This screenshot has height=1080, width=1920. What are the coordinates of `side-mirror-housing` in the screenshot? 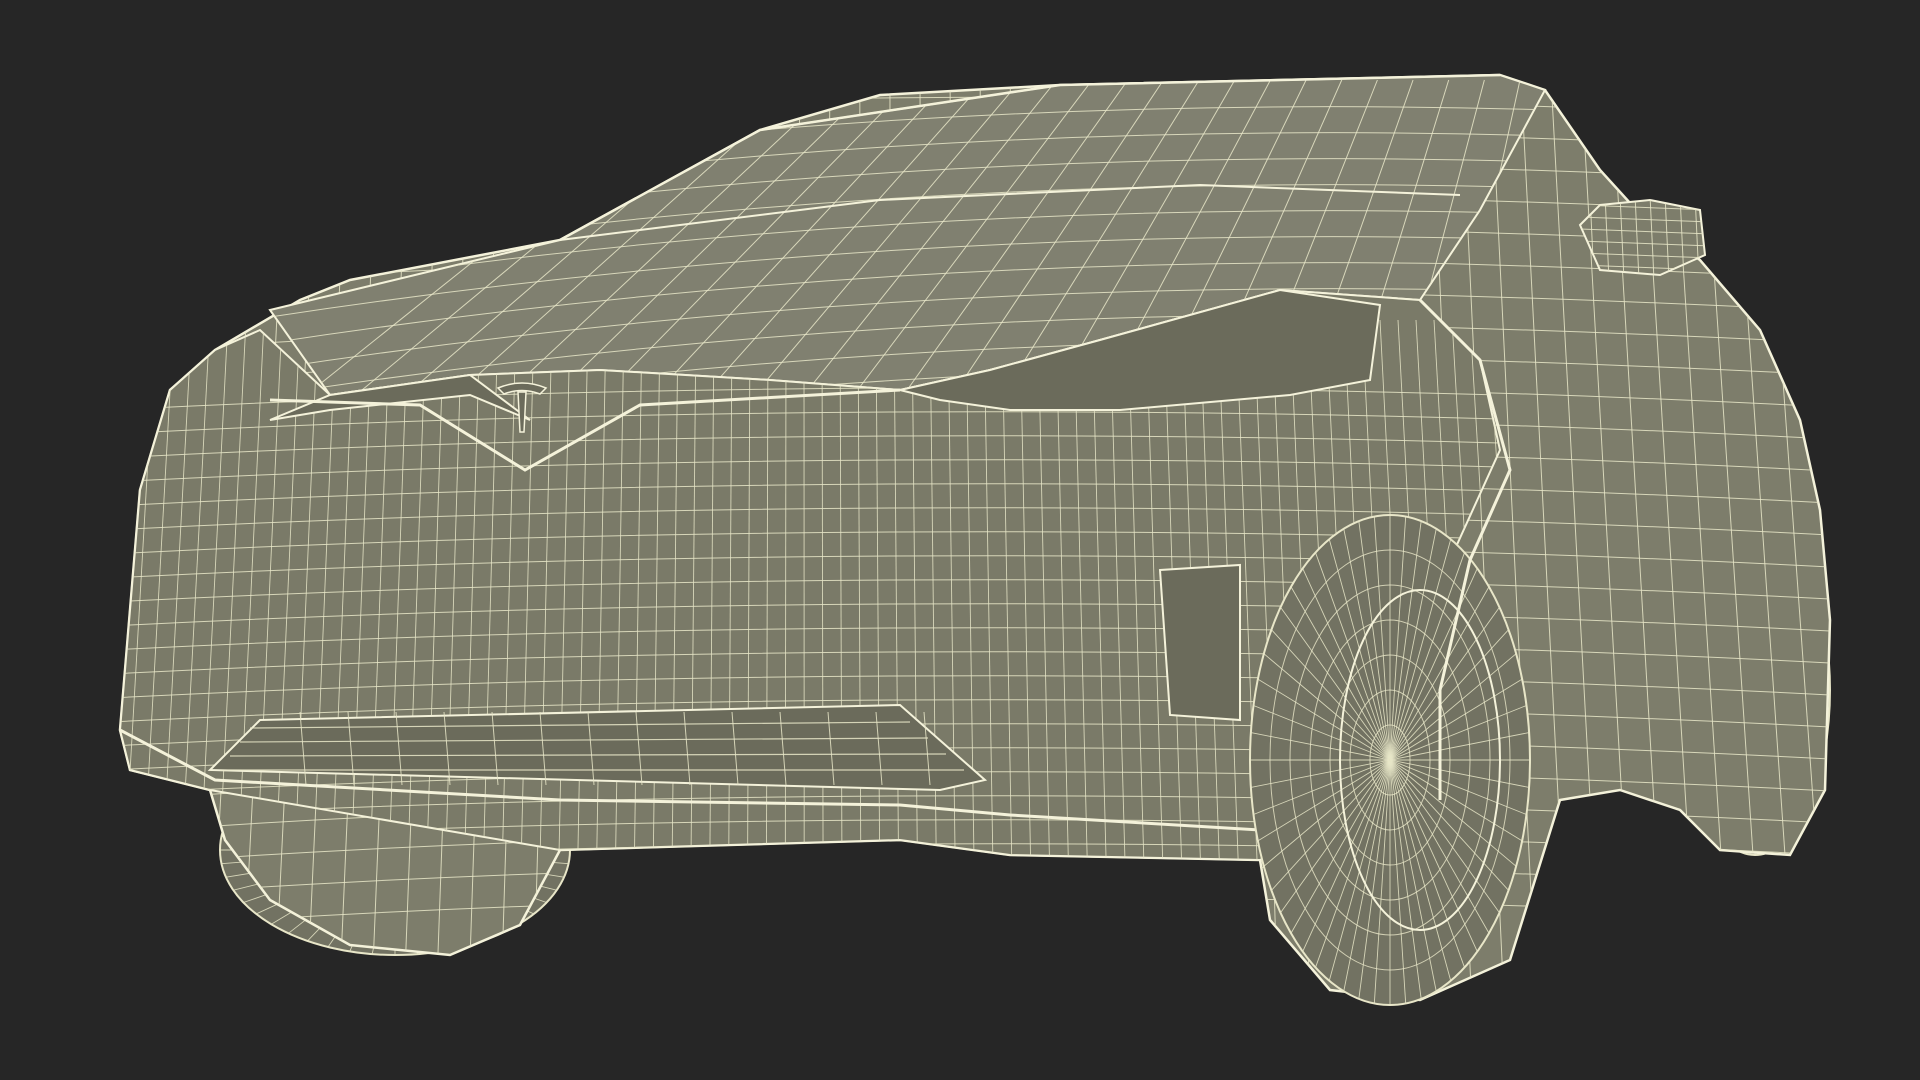 It's located at (1642, 237).